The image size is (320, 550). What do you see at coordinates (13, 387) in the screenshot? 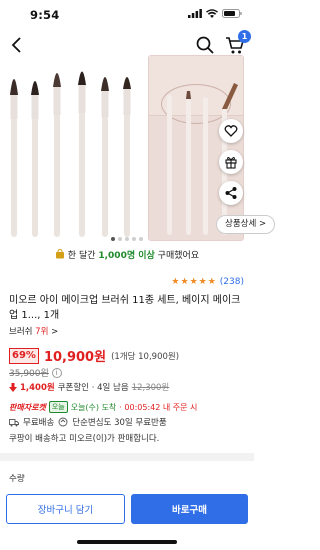
I see `arrow-down-icon` at bounding box center [13, 387].